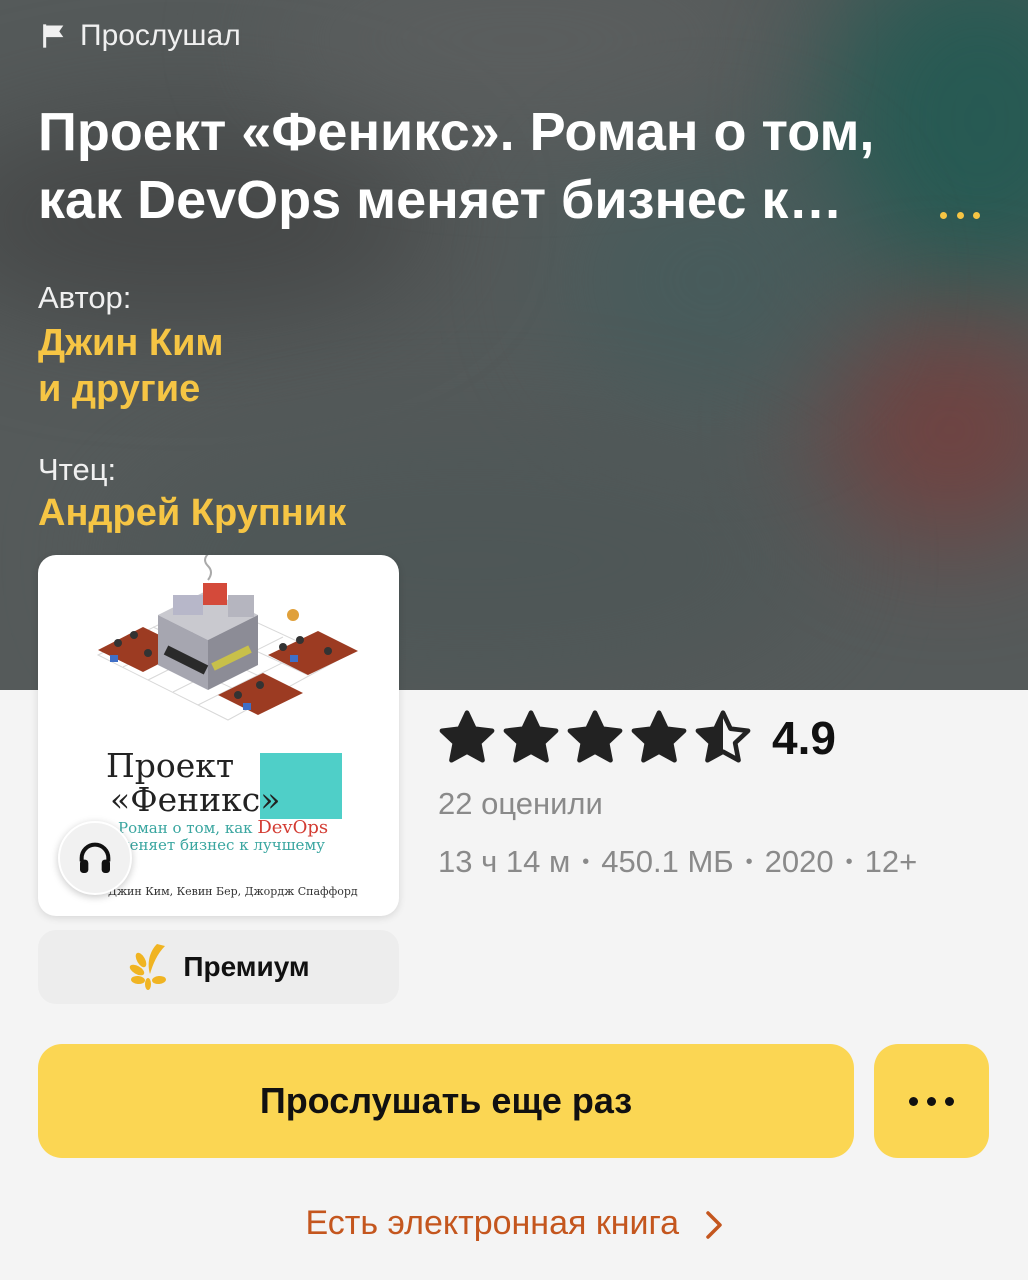 The image size is (1028, 1280). I want to click on duration: 13 ч 14 м, so click(504, 861).